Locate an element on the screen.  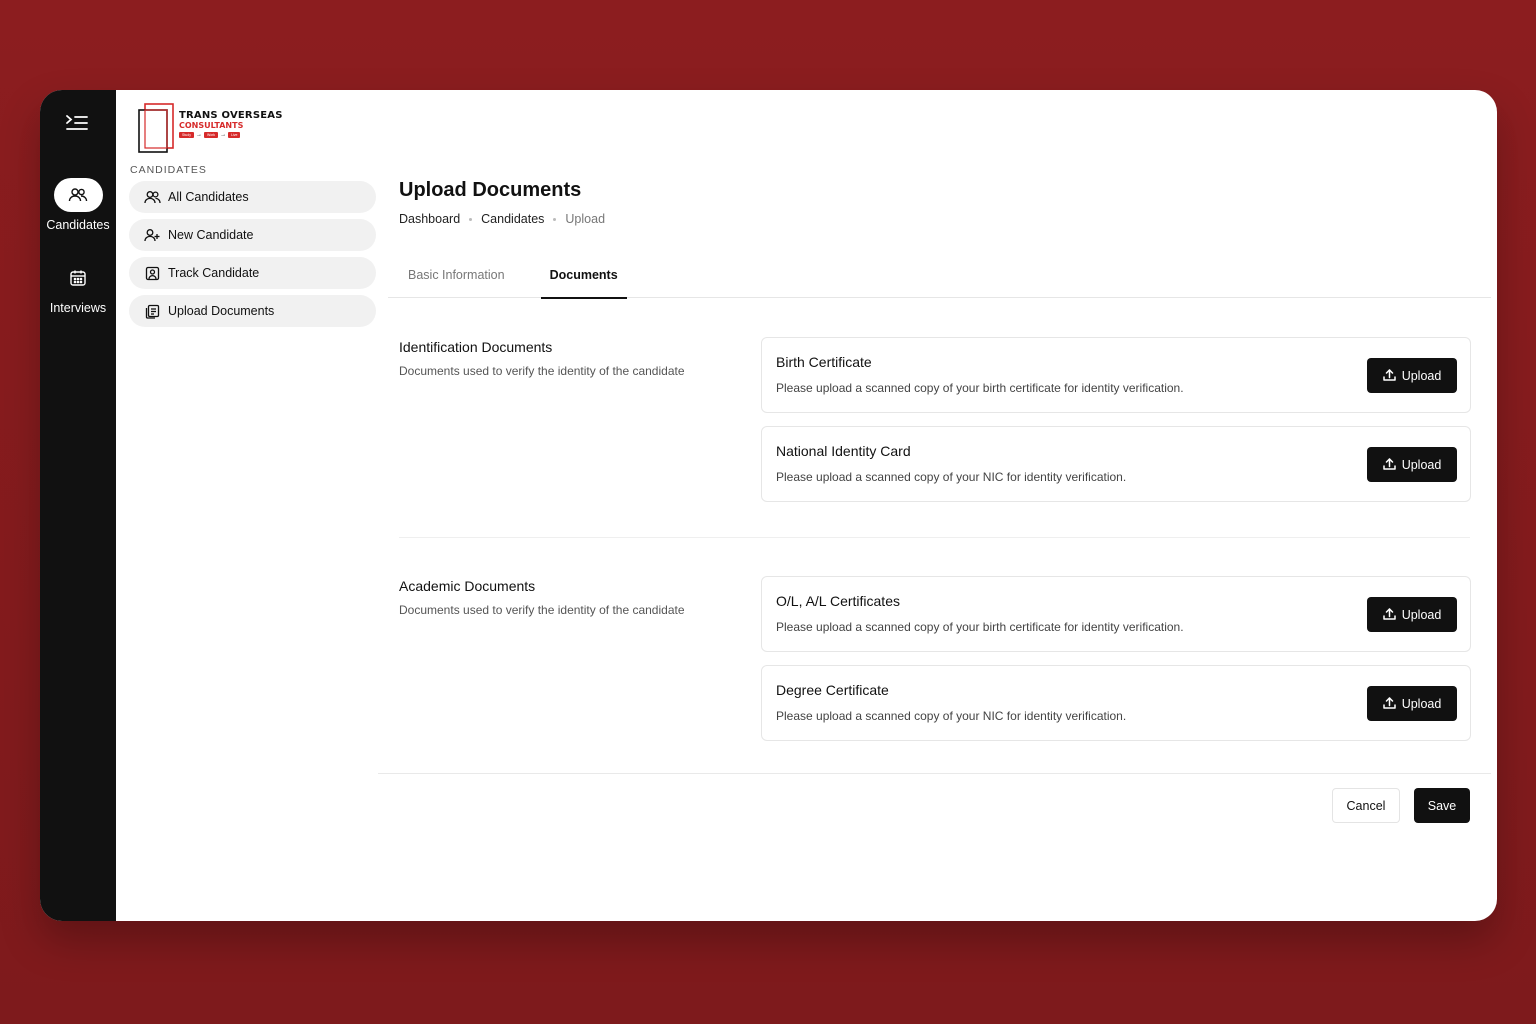
brand-subname: CONSULTANTS is located at coordinates (211, 125).